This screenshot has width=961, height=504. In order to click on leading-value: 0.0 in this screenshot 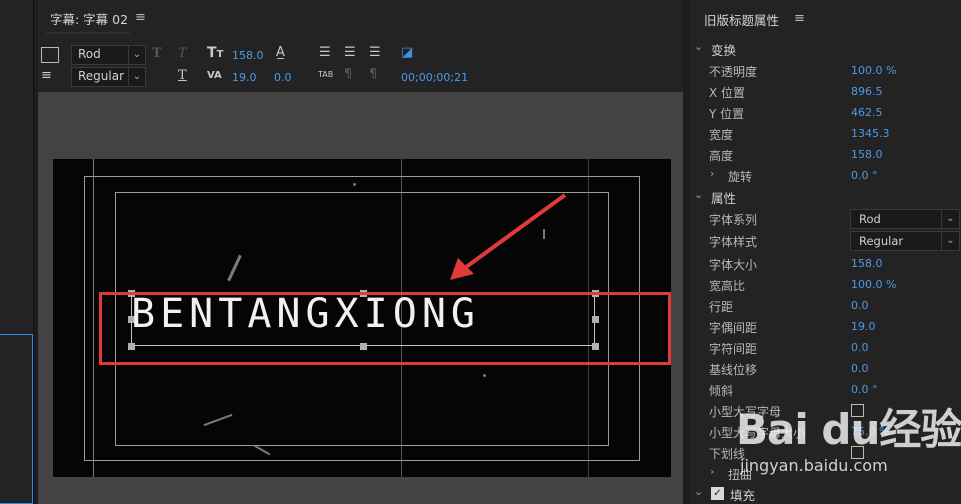, I will do `click(283, 77)`.